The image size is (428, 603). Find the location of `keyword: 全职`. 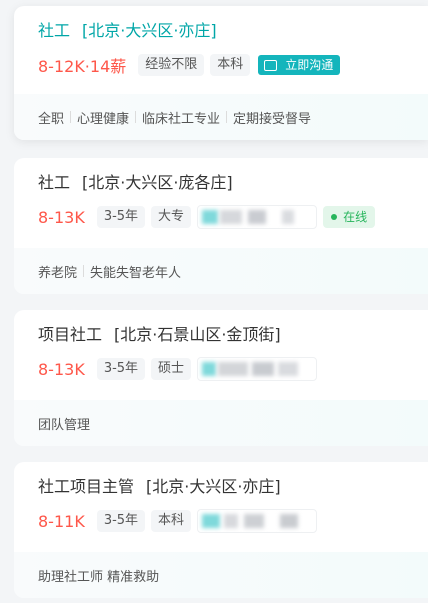

keyword: 全职 is located at coordinates (51, 119).